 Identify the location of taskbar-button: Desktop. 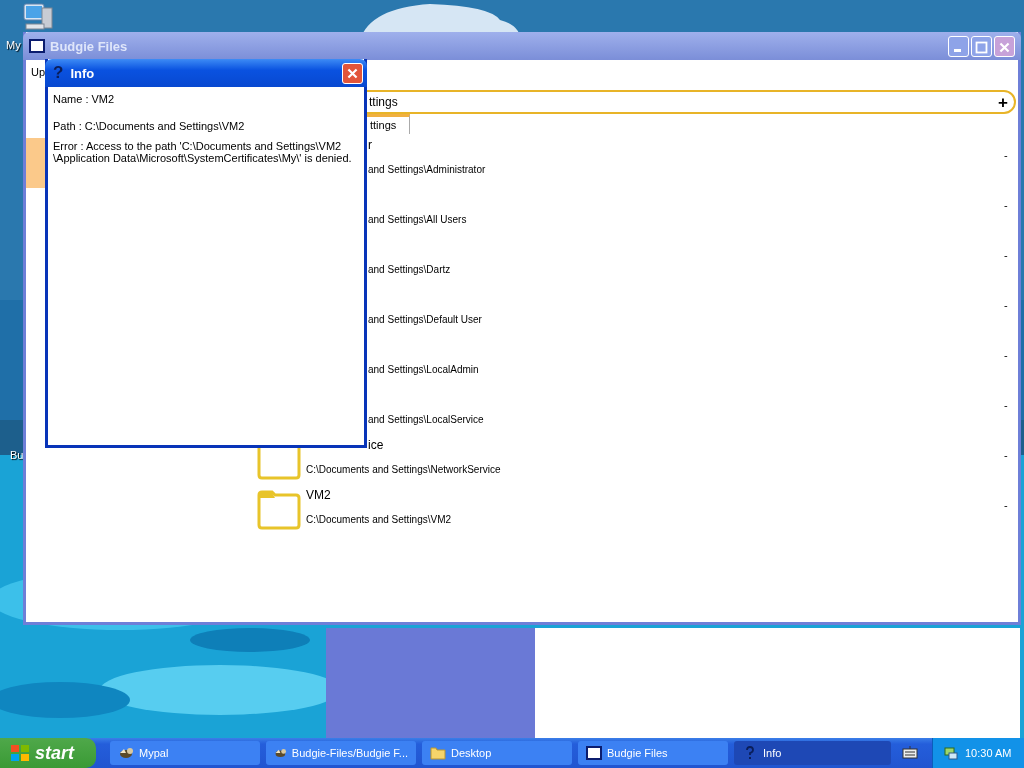
(497, 753).